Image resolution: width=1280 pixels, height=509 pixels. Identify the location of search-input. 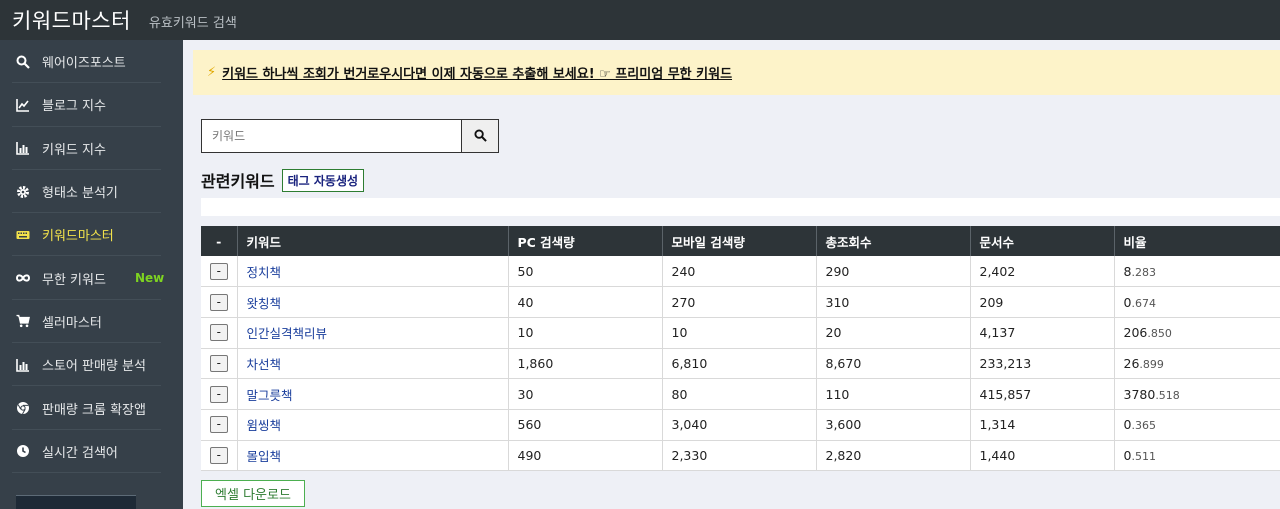
(331, 136).